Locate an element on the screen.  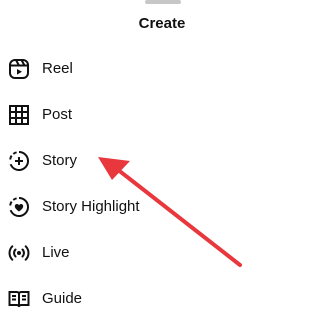
menu-item-story: Story is located at coordinates (162, 161).